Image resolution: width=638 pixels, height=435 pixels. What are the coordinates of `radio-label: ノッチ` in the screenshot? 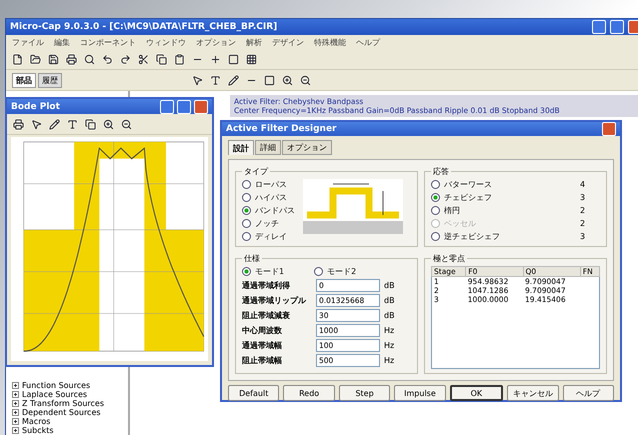 It's located at (267, 223).